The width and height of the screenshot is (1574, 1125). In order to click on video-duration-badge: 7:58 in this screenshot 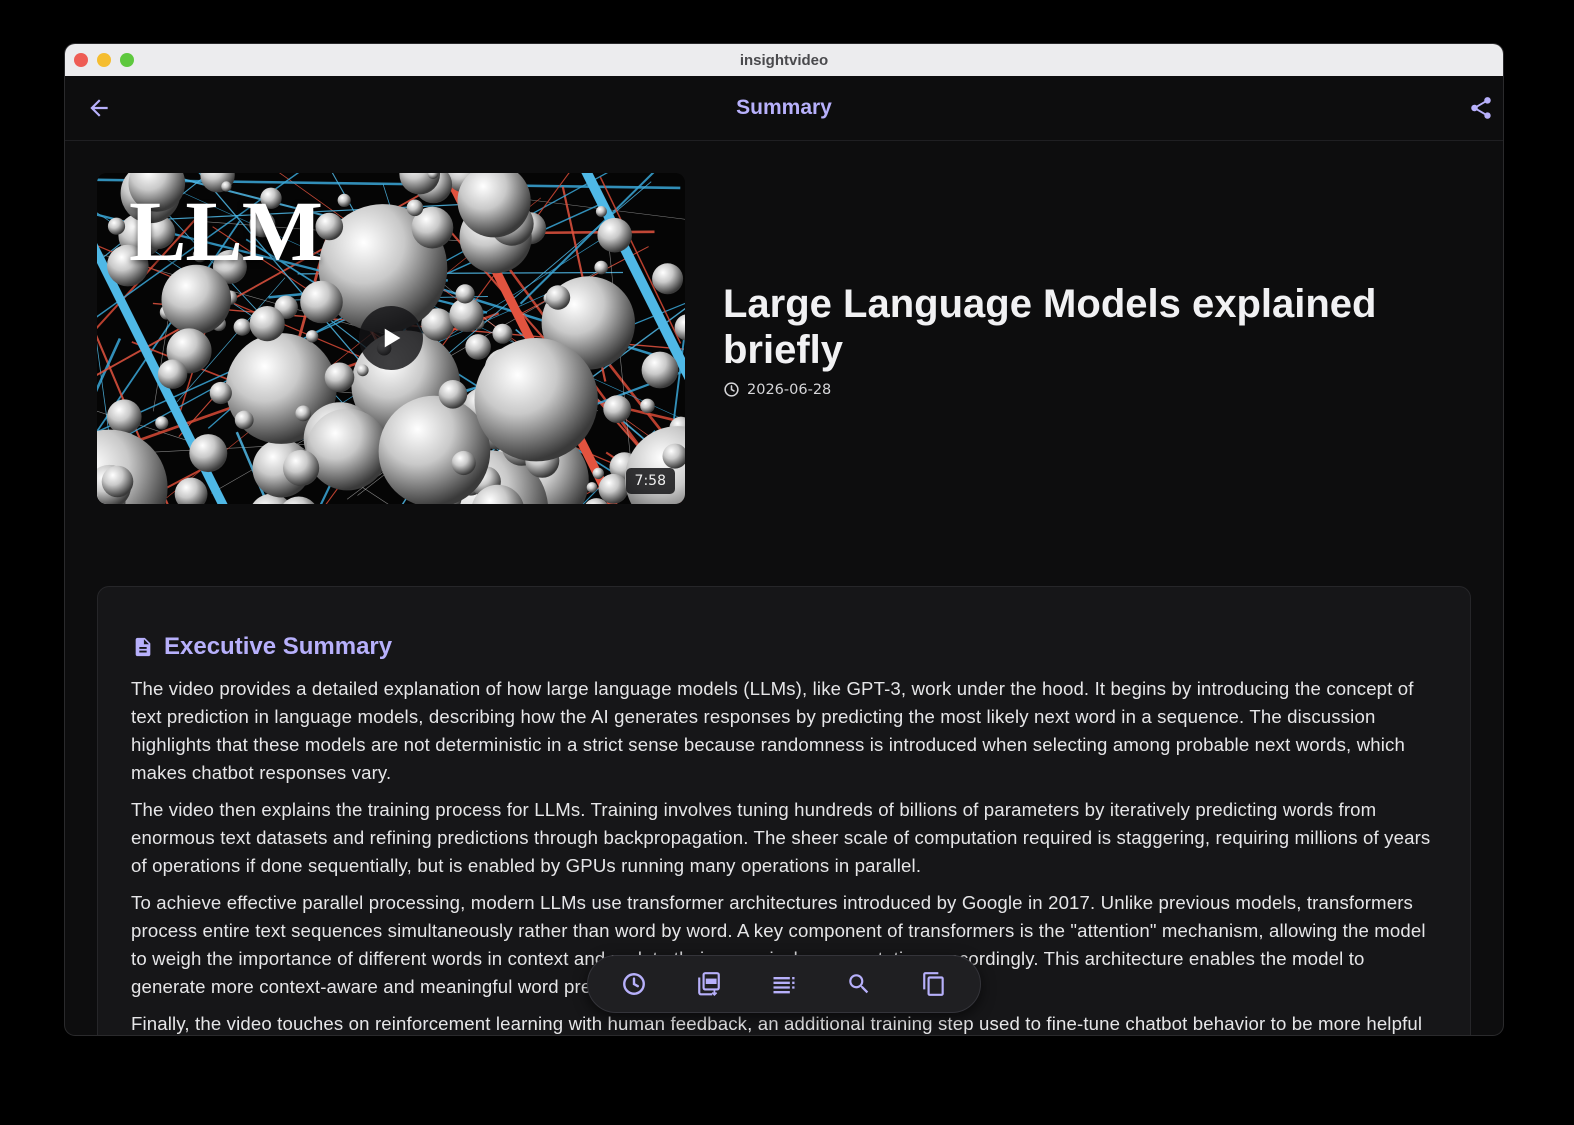, I will do `click(650, 481)`.